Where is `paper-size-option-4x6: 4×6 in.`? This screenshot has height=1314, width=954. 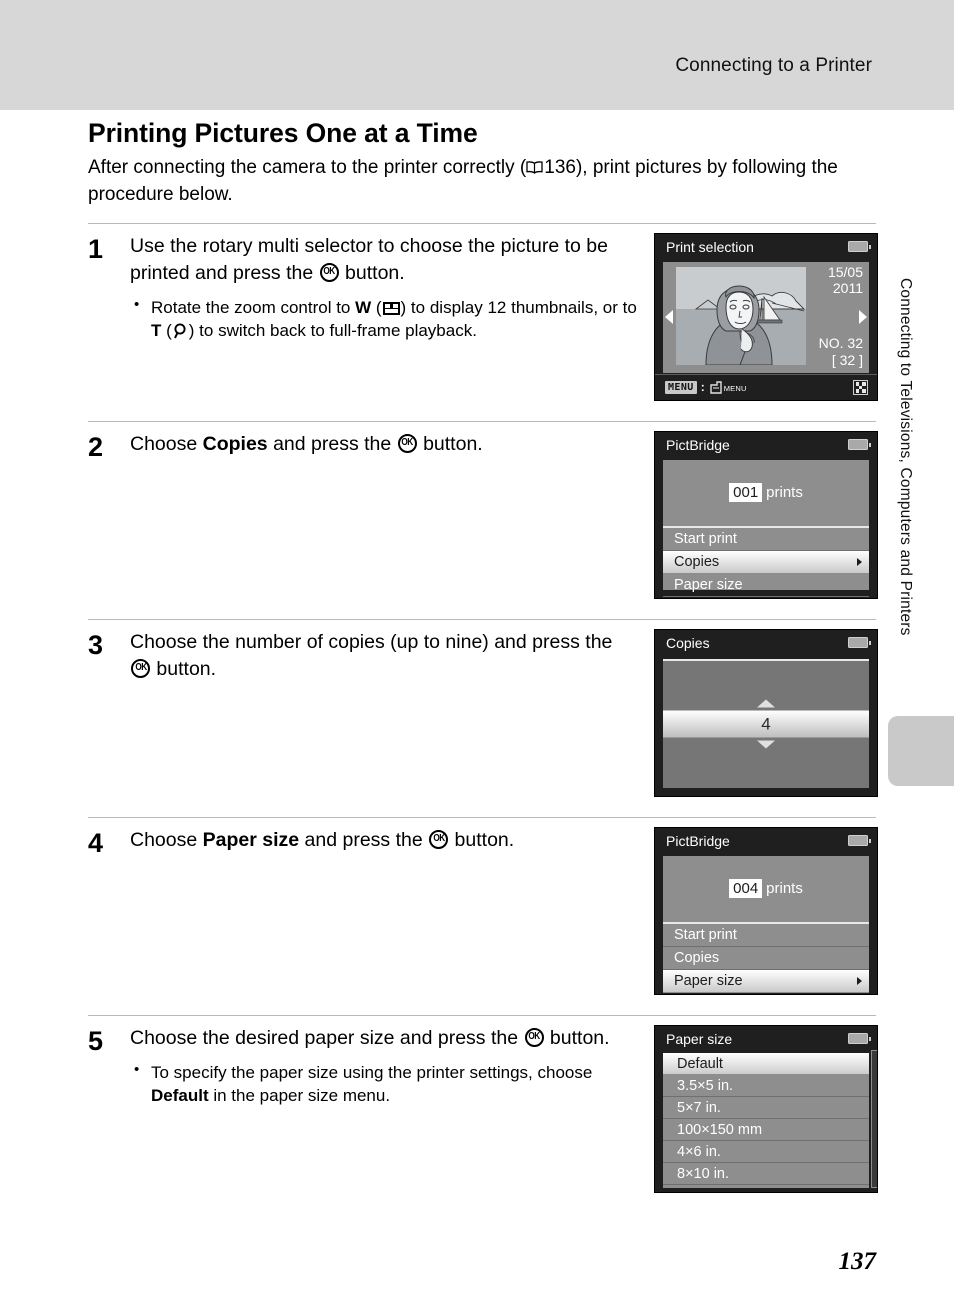 paper-size-option-4x6: 4×6 in. is located at coordinates (766, 1152).